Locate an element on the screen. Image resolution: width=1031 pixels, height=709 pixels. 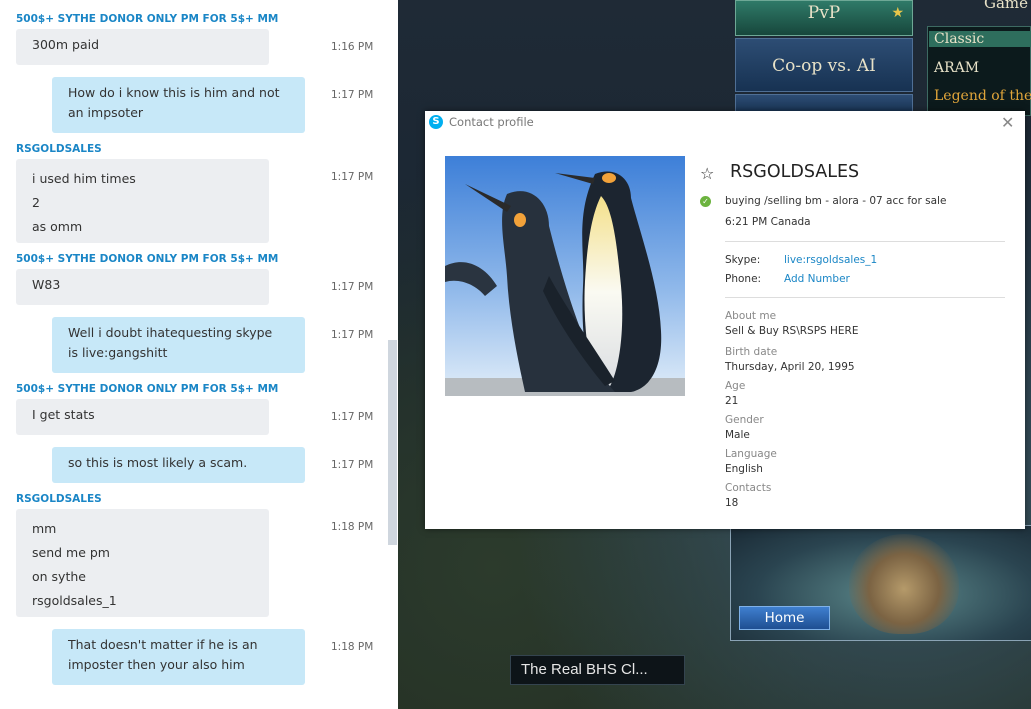
message-line: mm is located at coordinates (44, 528).